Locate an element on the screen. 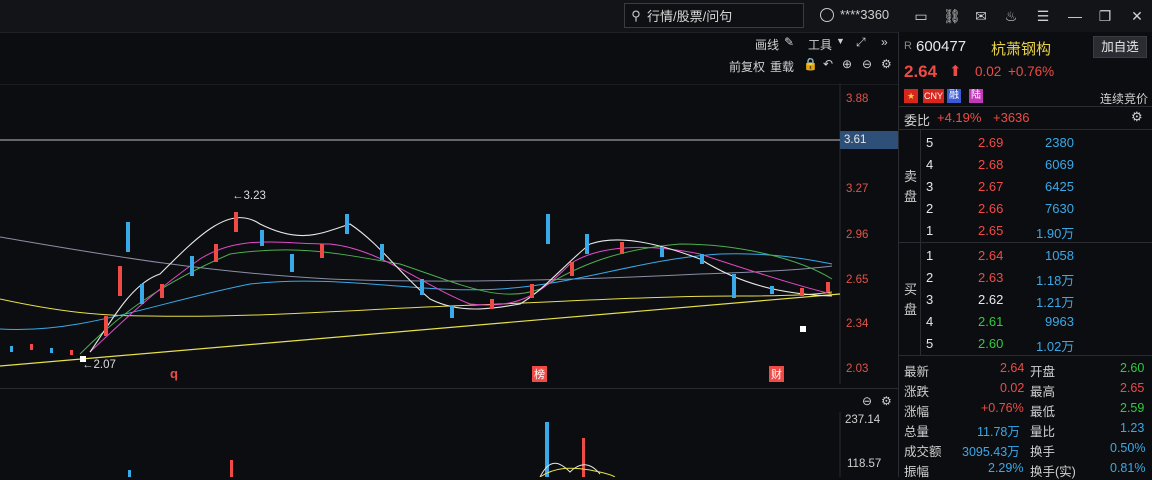  sell-row-3: 3 2.67 6425 is located at coordinates (1025, 187).